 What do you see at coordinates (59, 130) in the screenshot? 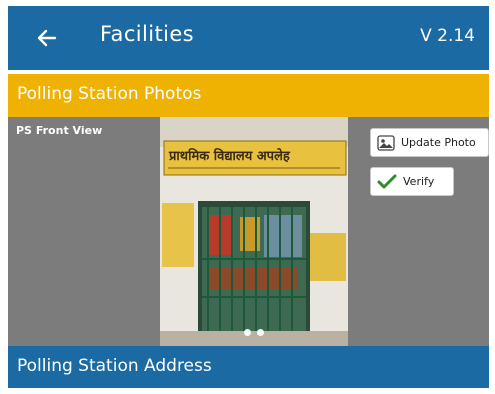
I see `ps-front-view-label: PS Front View` at bounding box center [59, 130].